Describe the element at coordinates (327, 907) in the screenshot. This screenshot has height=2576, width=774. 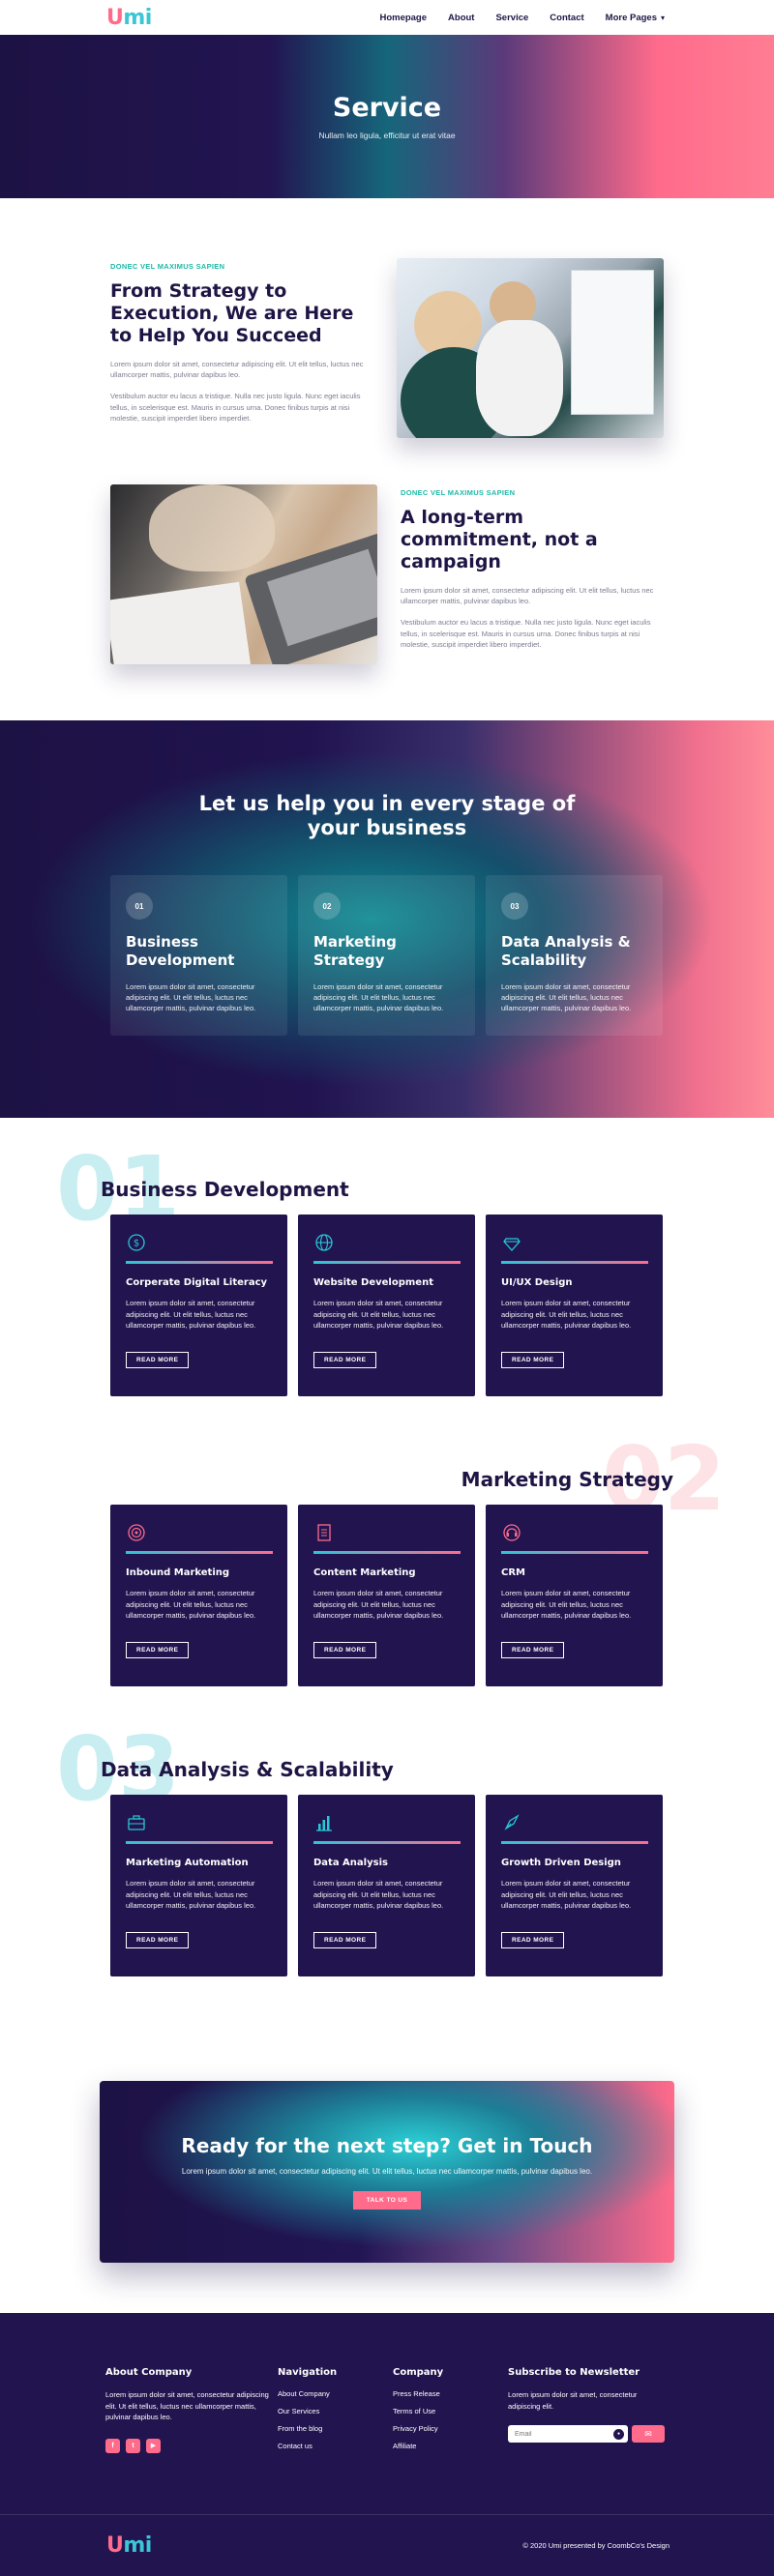
I see `stage-number: 02` at that location.